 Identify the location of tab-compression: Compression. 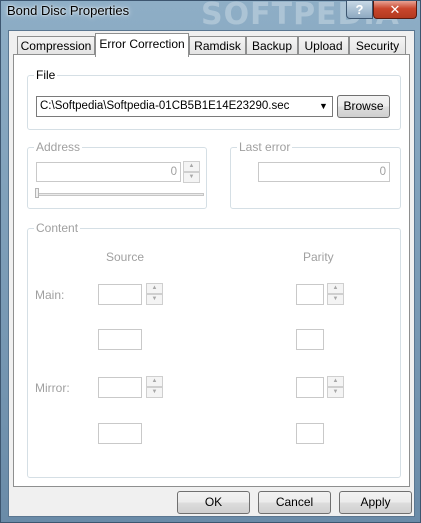
(56, 46).